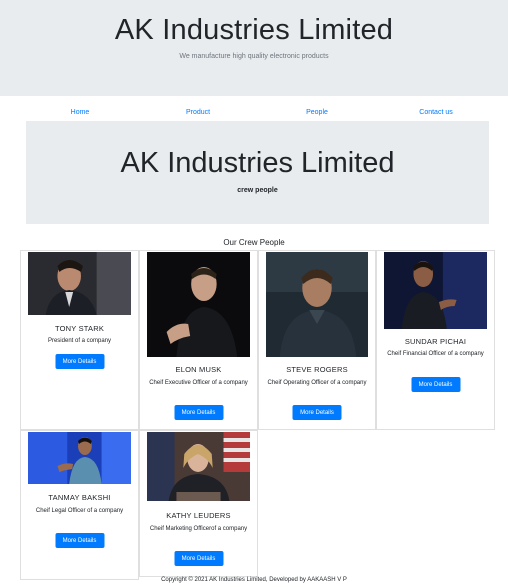 The width and height of the screenshot is (508, 587). What do you see at coordinates (198, 112) in the screenshot?
I see `nav-link-product: Product` at bounding box center [198, 112].